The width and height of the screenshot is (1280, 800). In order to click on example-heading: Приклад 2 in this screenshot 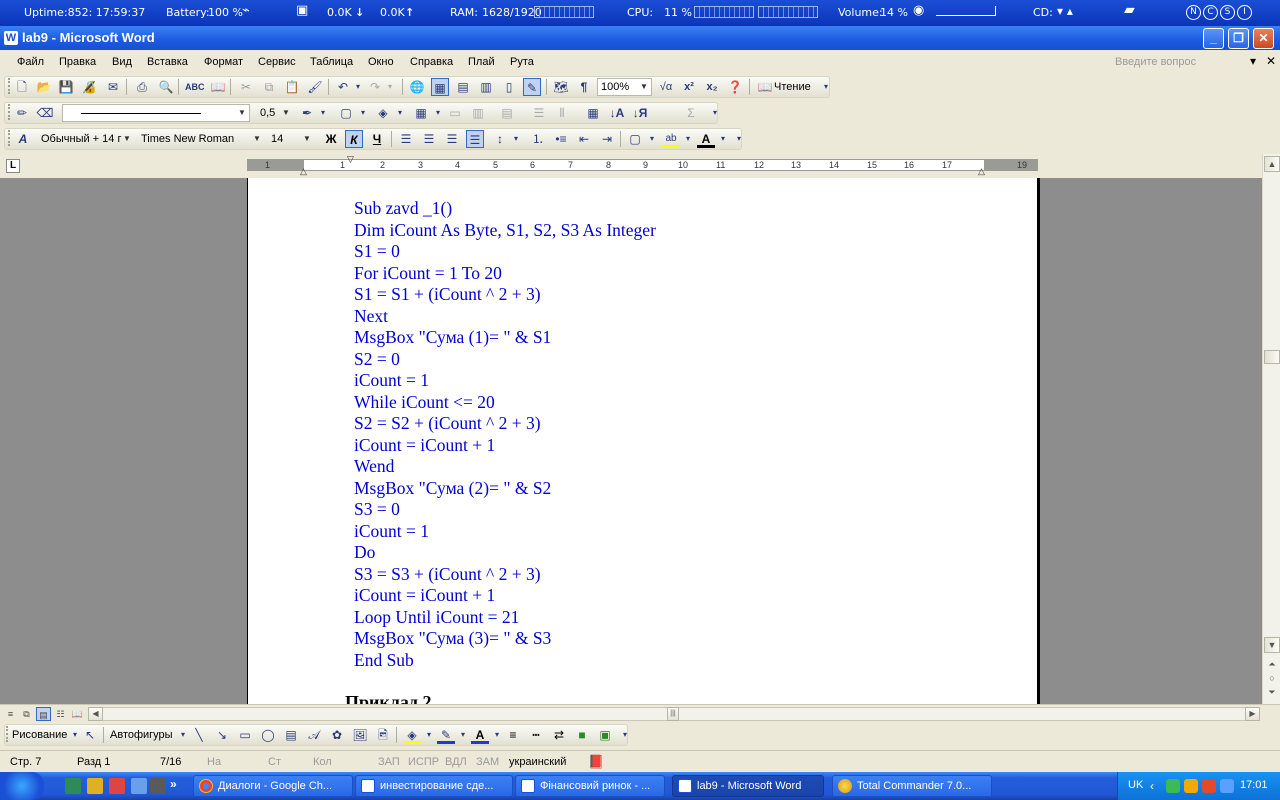, I will do `click(388, 698)`.